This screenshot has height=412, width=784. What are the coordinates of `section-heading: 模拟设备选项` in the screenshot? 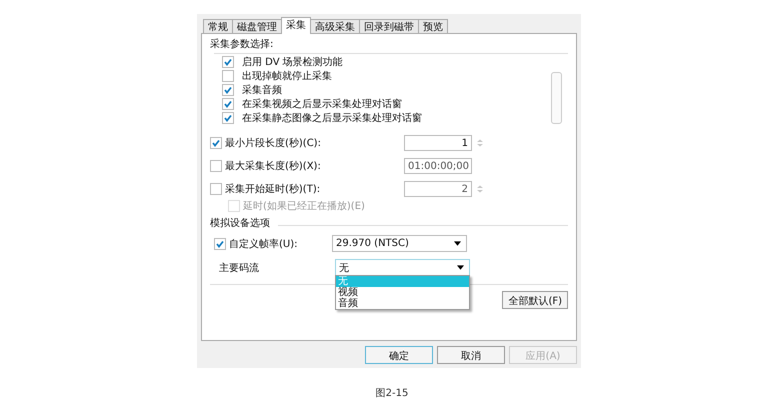 It's located at (240, 223).